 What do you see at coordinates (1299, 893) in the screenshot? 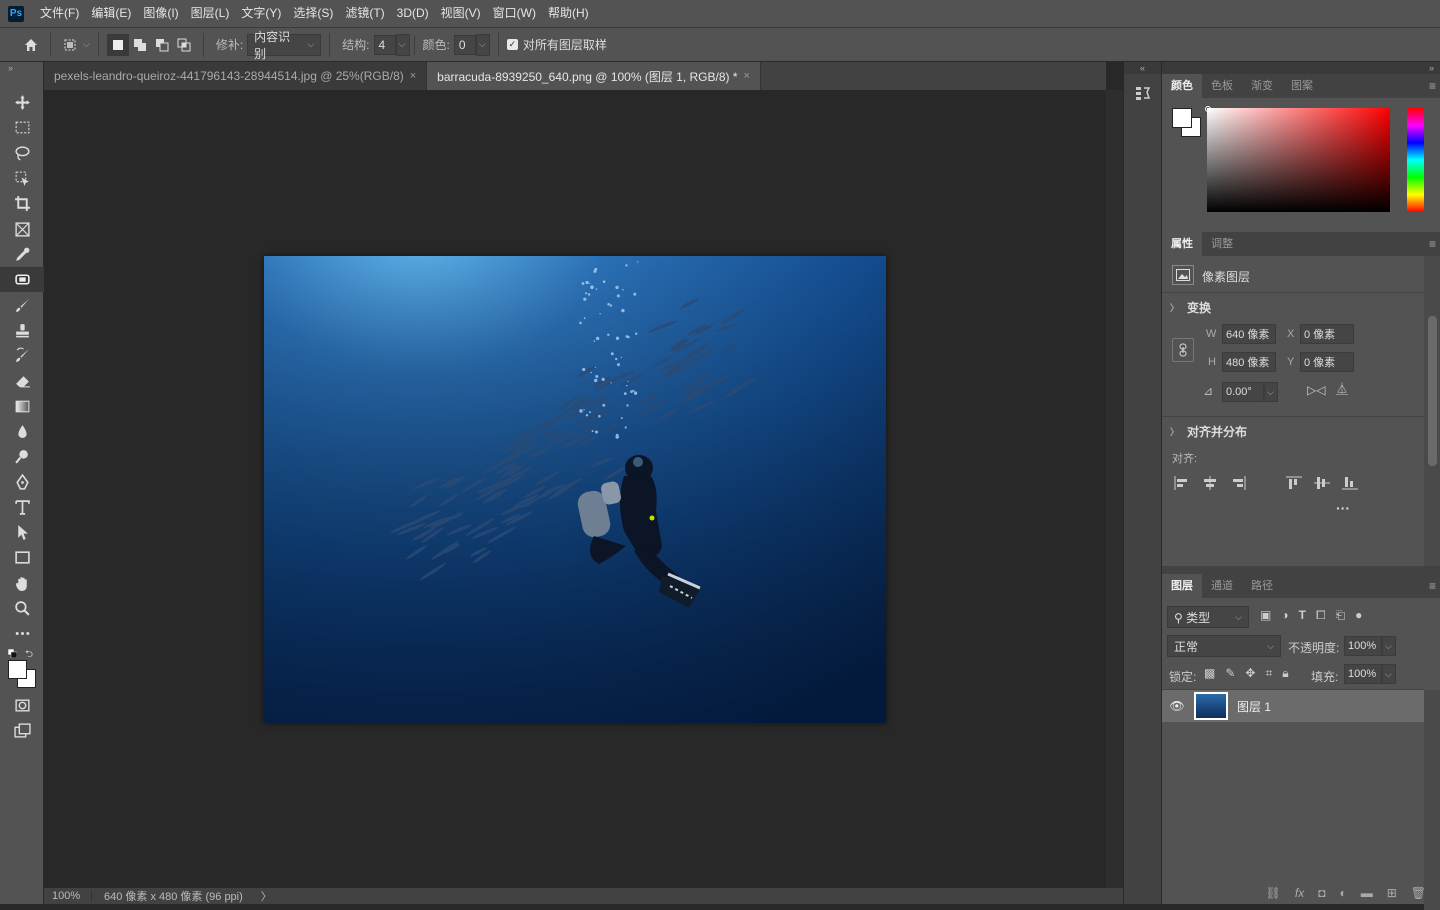
I see `layer-style-icon: fx` at bounding box center [1299, 893].